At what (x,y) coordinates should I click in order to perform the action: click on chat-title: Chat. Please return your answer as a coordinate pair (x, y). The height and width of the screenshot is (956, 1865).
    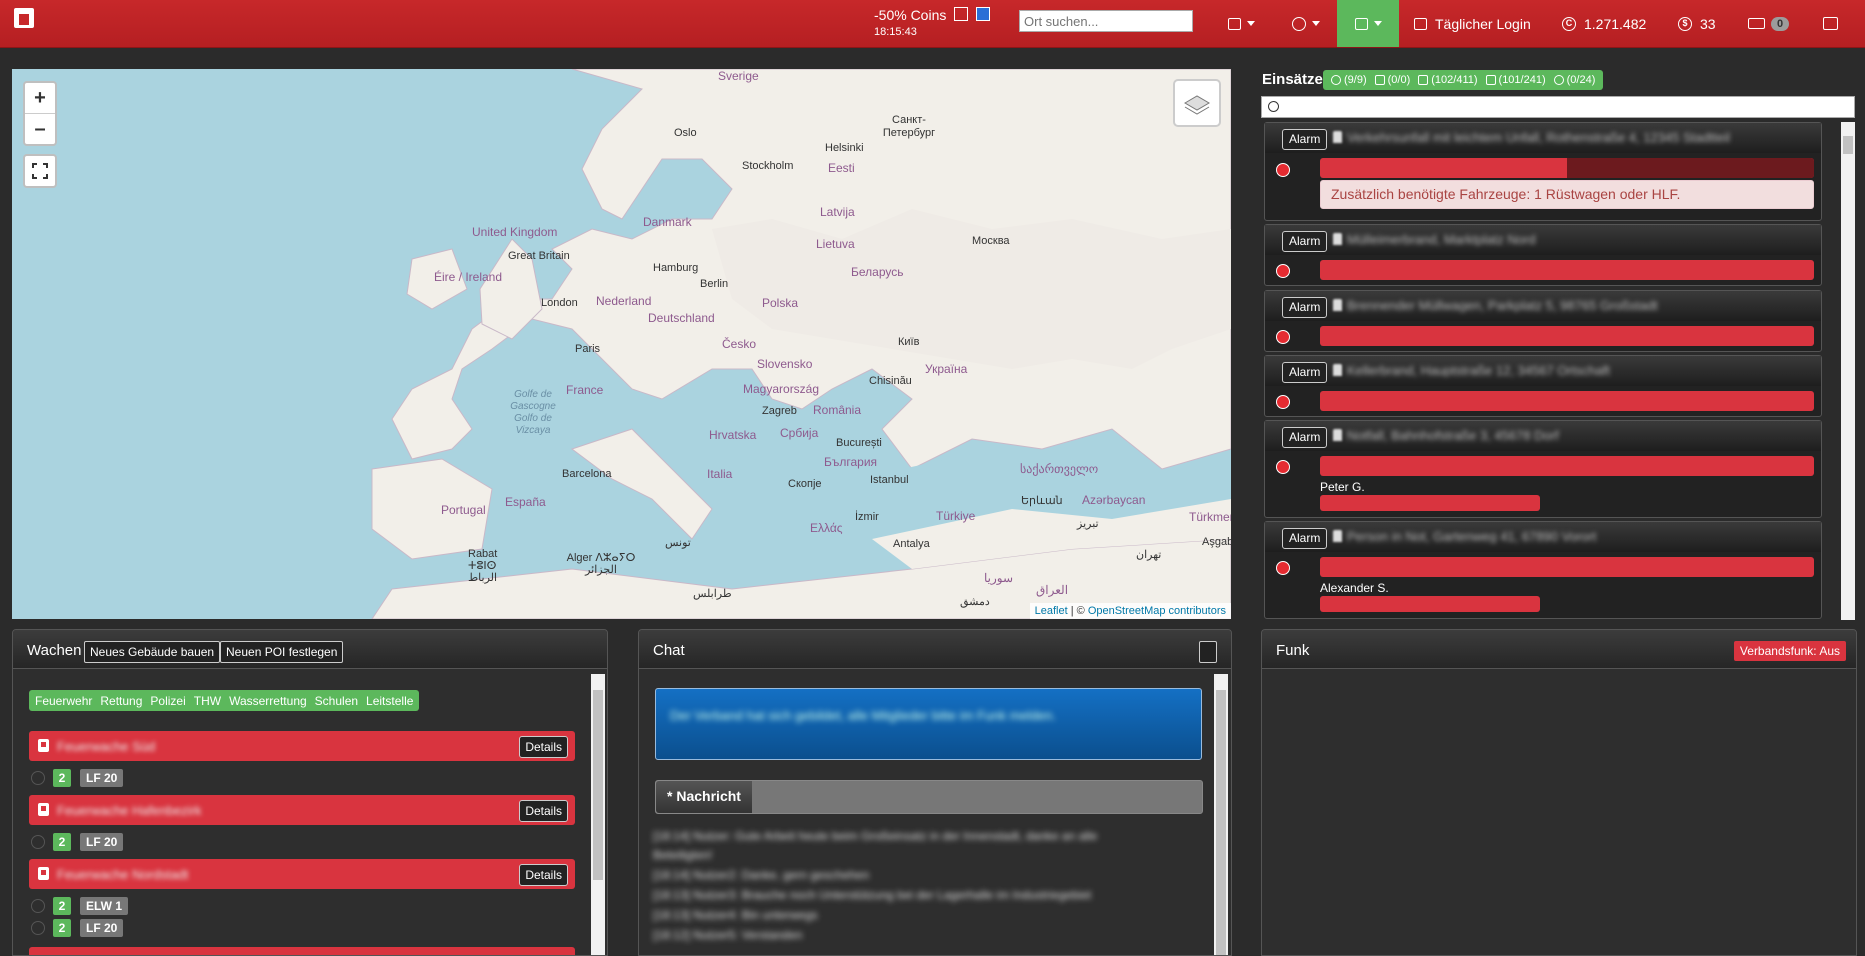
    Looking at the image, I should click on (669, 650).